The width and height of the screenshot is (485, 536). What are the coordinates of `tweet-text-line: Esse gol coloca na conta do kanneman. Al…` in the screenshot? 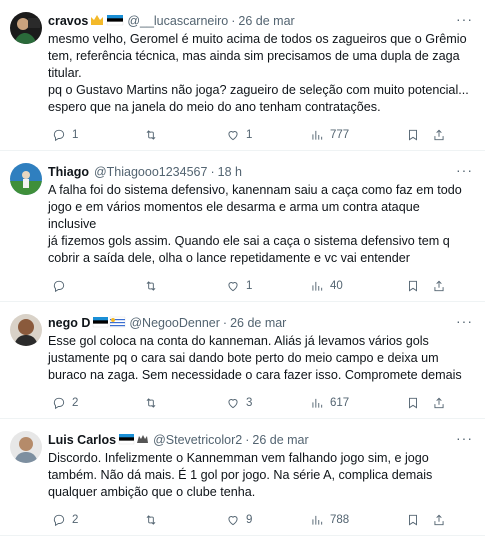 It's located at (238, 341).